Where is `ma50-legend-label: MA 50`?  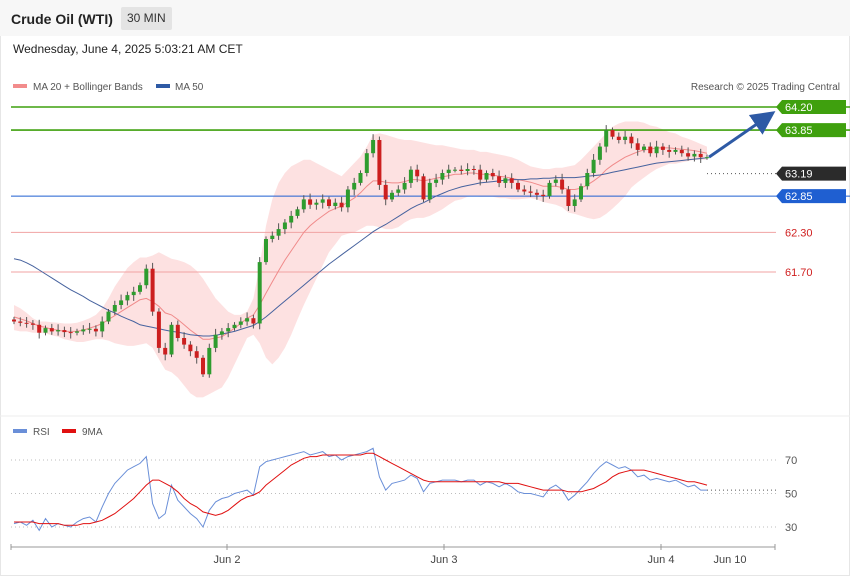
ma50-legend-label: MA 50 is located at coordinates (189, 87).